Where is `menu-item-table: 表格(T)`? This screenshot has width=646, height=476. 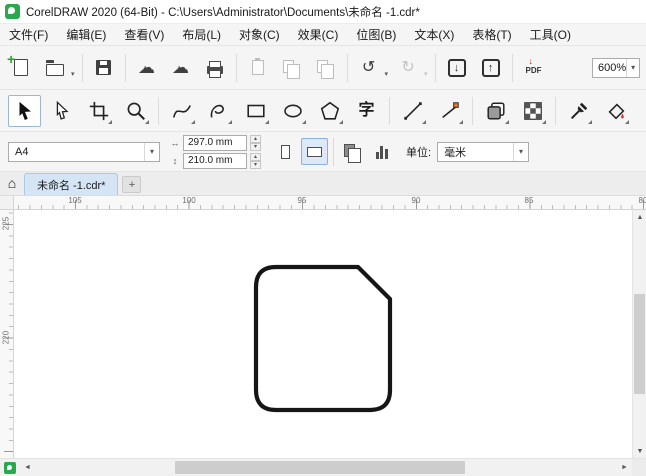
menu-item-table: 表格(T) is located at coordinates (491, 34).